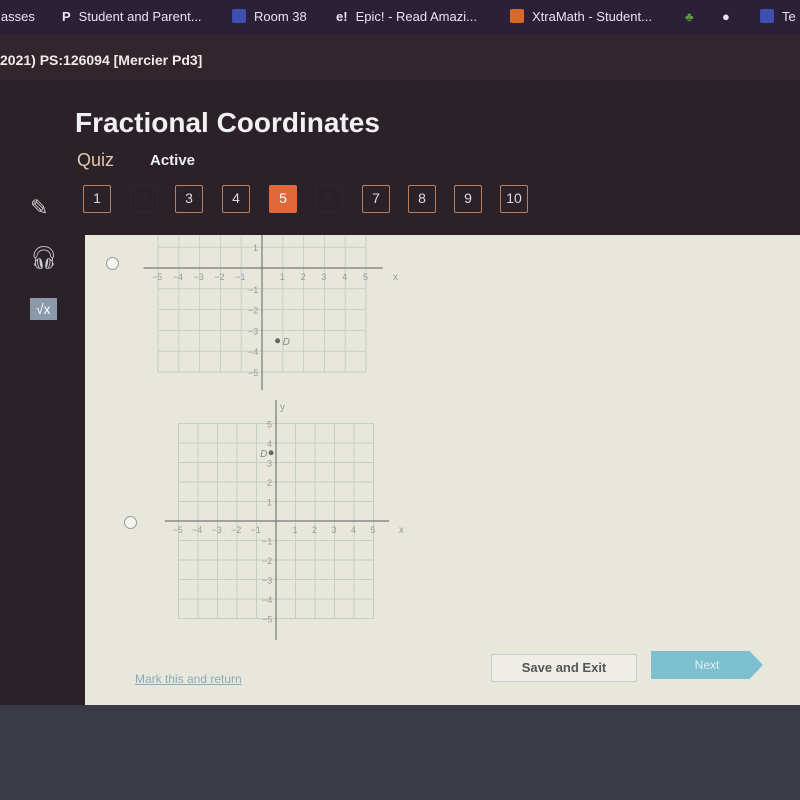 The height and width of the screenshot is (800, 800). Describe the element at coordinates (269, 444) in the screenshot. I see `y-tick-label: 4` at that location.